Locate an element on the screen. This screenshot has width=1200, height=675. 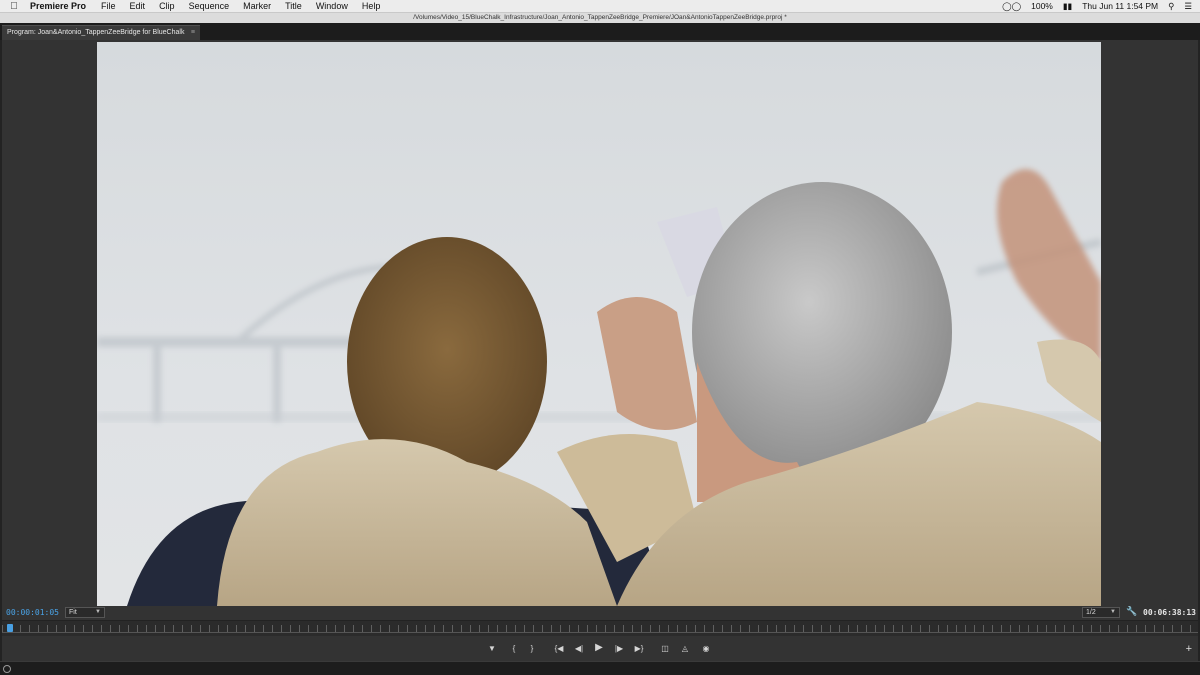
panel-menu-icon: ≡ is located at coordinates (193, 33).